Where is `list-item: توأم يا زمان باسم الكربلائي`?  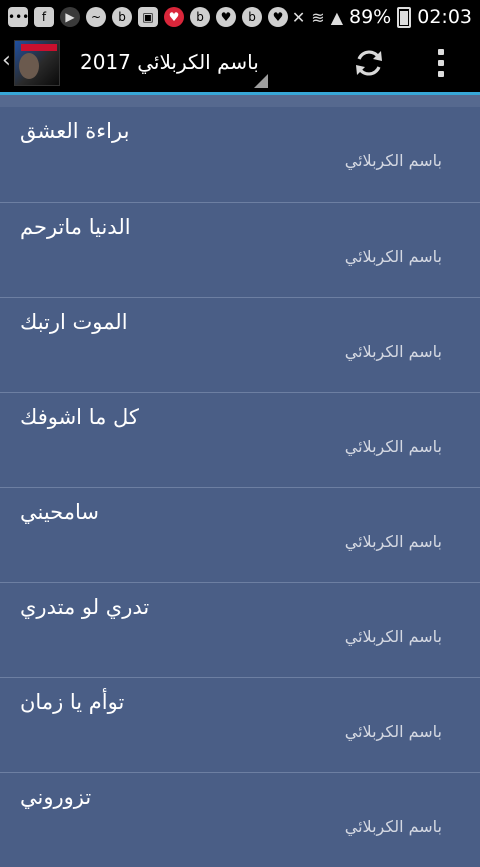
list-item: توأم يا زمان باسم الكربلائي is located at coordinates (240, 724).